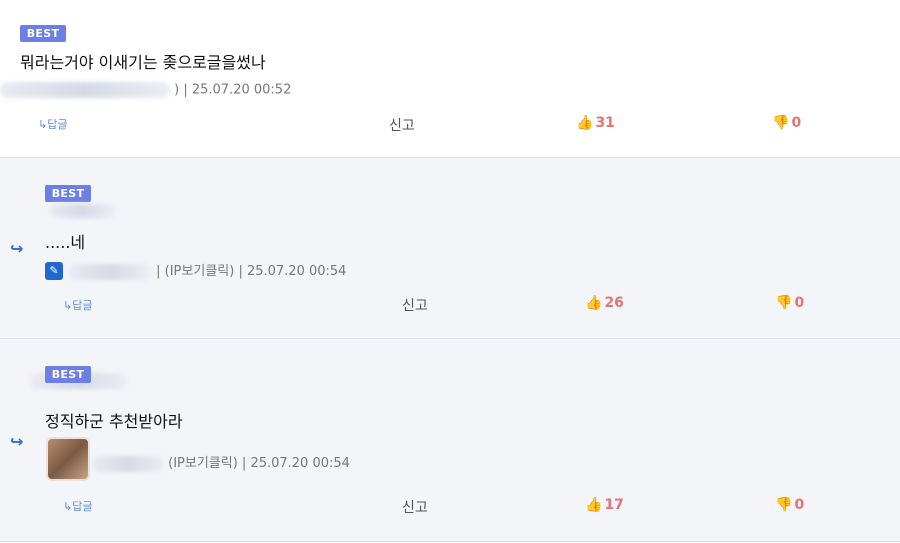 The image size is (900, 543). Describe the element at coordinates (65, 242) in the screenshot. I see `comment-text: .....네` at that location.